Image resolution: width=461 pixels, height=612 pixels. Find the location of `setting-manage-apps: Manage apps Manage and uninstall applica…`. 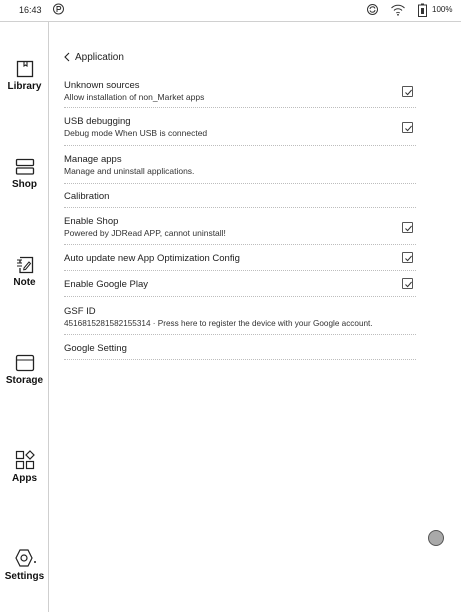

setting-manage-apps: Manage apps Manage and uninstall applica… is located at coordinates (240, 165).